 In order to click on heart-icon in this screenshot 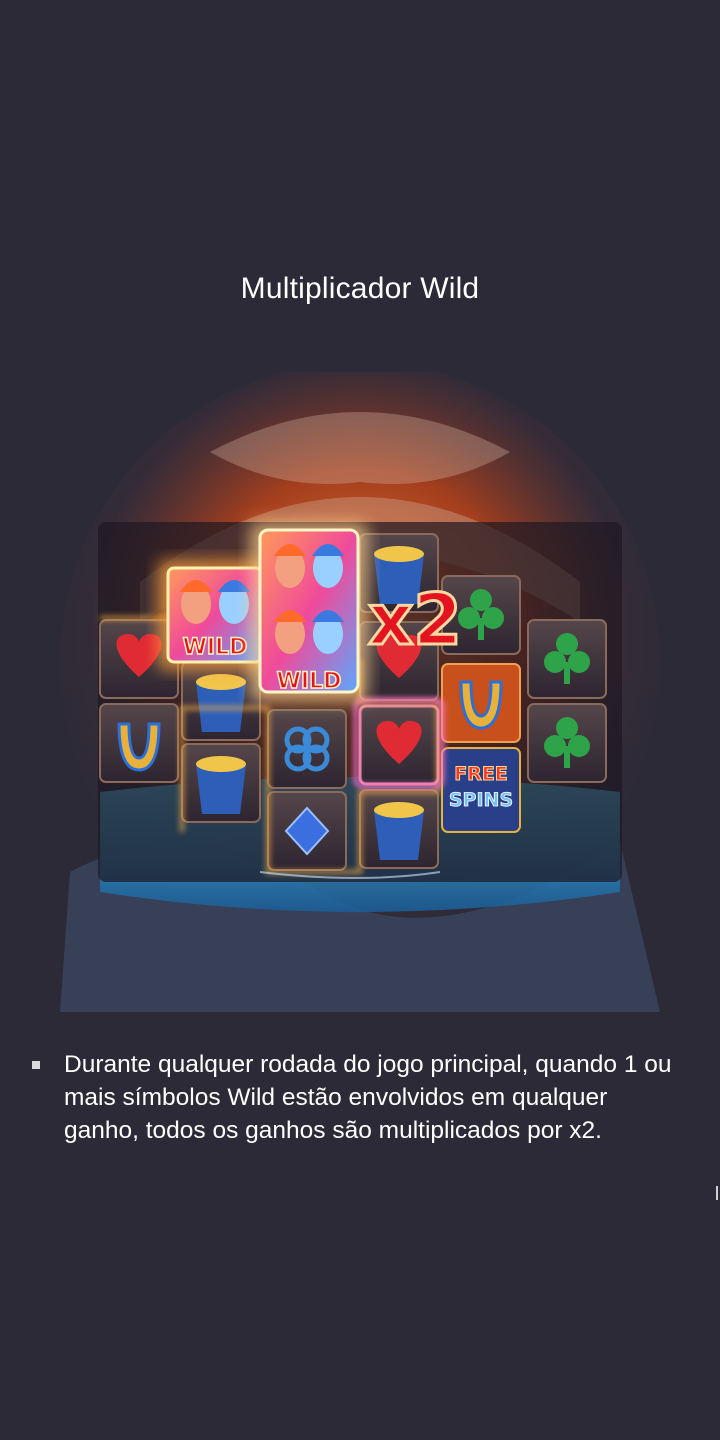, I will do `click(399, 745)`.